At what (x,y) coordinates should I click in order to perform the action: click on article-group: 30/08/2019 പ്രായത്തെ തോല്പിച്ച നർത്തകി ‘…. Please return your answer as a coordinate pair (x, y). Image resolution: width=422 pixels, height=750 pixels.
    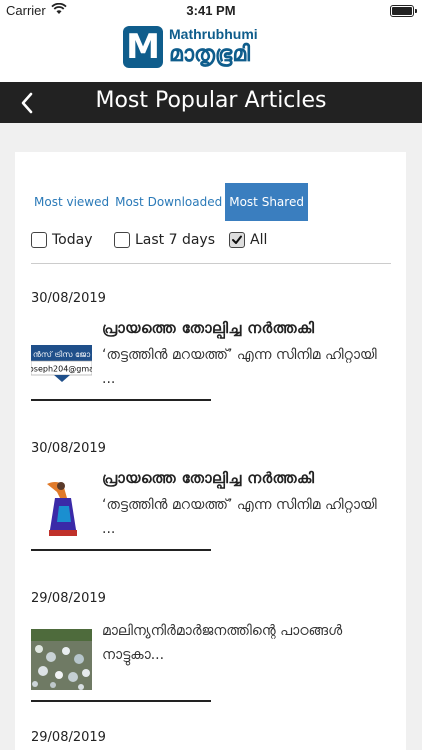
    Looking at the image, I should click on (211, 496).